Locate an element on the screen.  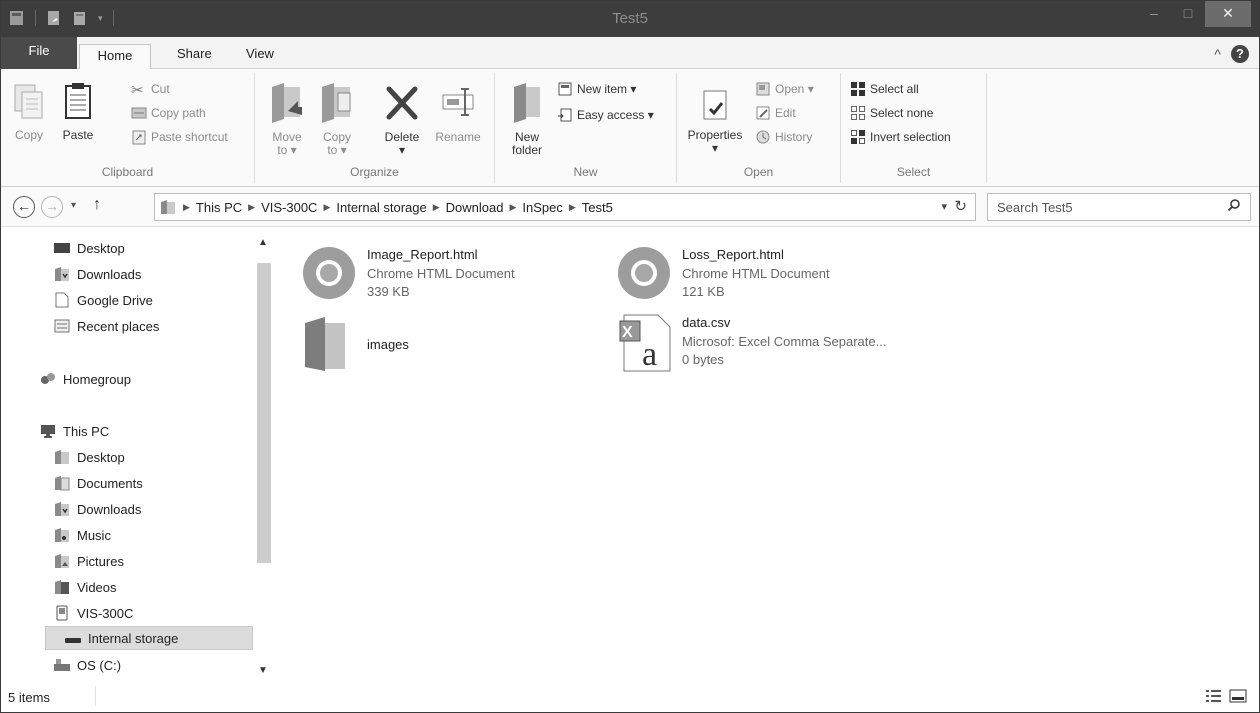
properties-button: Properties ▾ is located at coordinates (715, 121).